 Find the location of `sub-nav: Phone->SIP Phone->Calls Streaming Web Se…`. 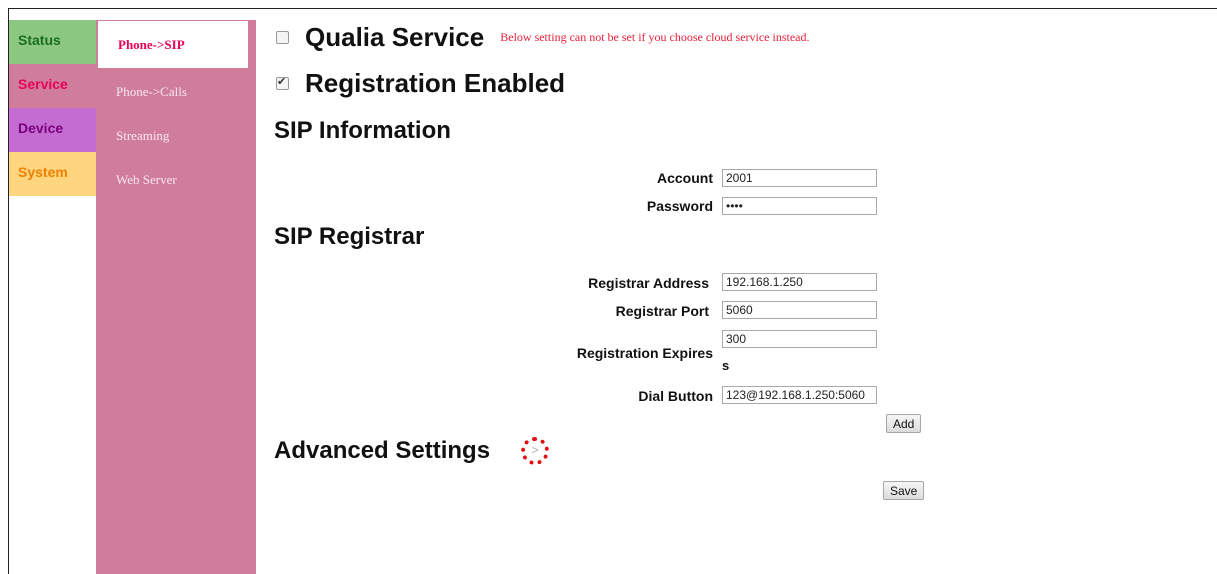

sub-nav: Phone->SIP Phone->Calls Streaming Web Se… is located at coordinates (176, 297).